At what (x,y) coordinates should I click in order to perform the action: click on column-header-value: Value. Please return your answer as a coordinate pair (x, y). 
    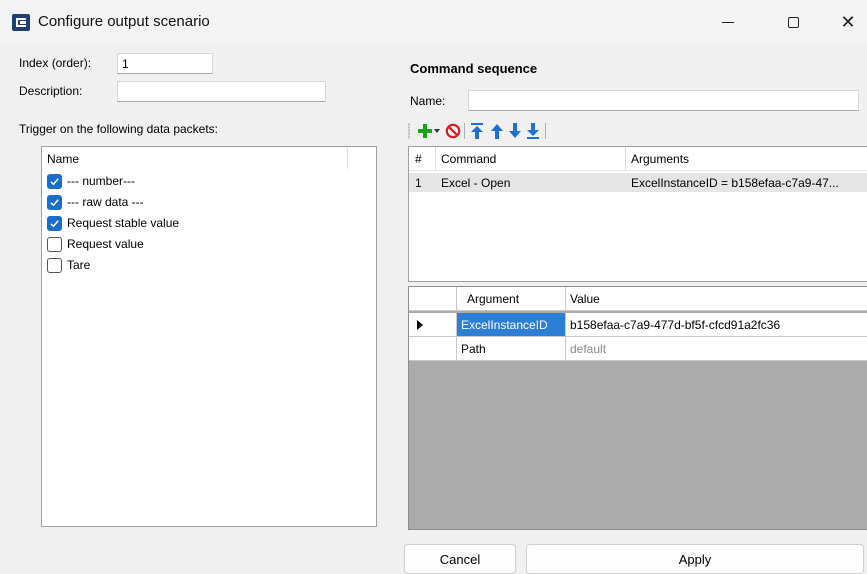
    Looking at the image, I should click on (716, 299).